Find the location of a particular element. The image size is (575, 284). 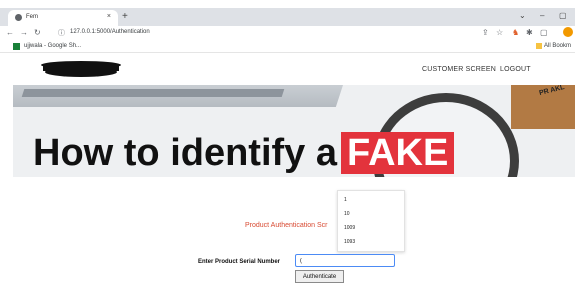

autocomplete-option: 1009 is located at coordinates (349, 228).